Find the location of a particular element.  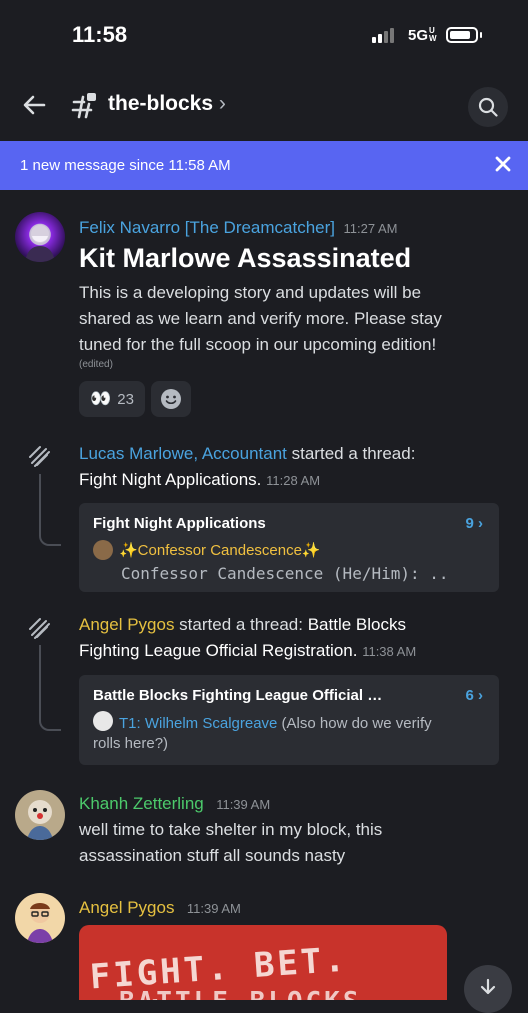

new-messages-text: 1 new message since 11:58 AM is located at coordinates (125, 165).